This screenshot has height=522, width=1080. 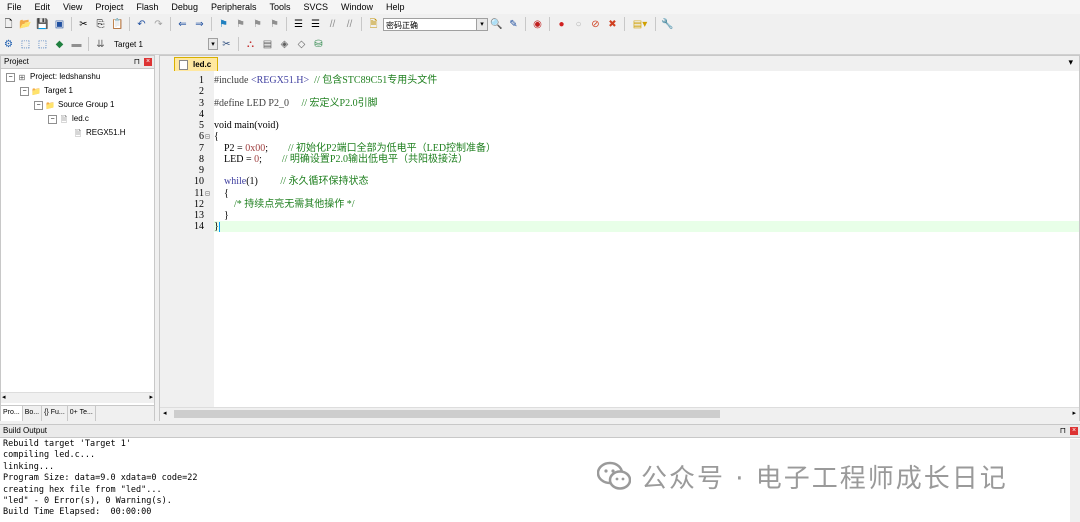 I want to click on find-icon: 🔍, so click(x=496, y=24).